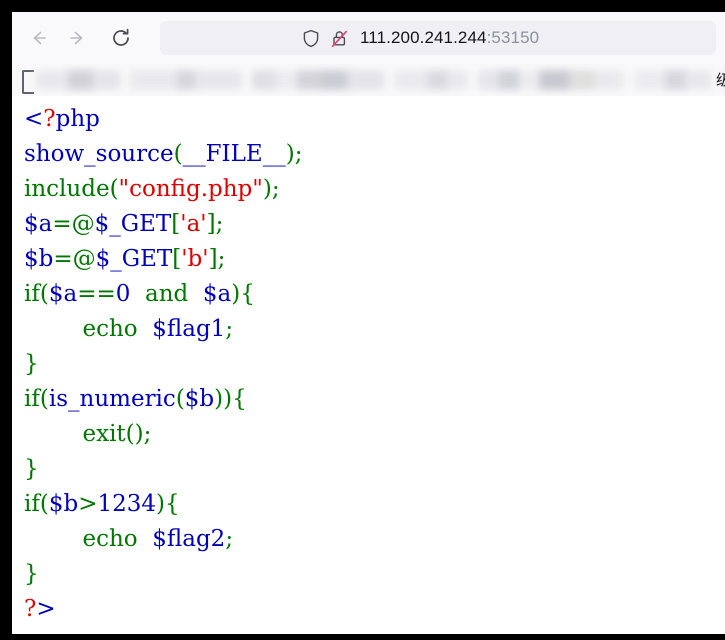  I want to click on forward-arrow-icon, so click(76, 38).